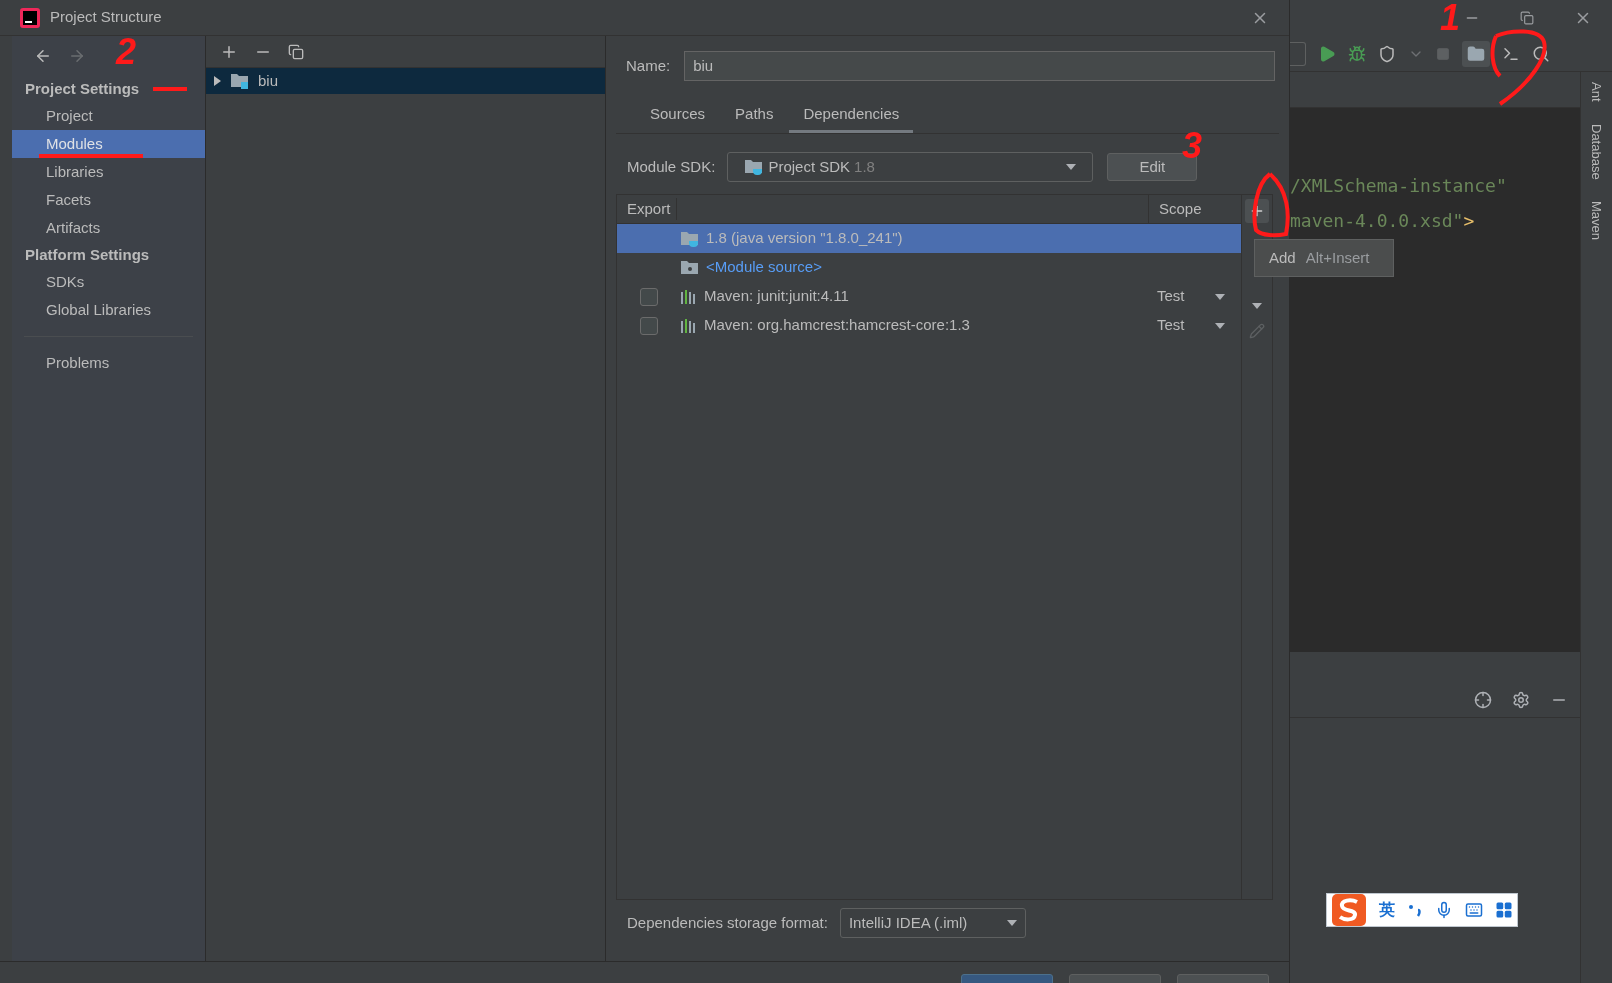  I want to click on folder-icon, so click(1476, 53).